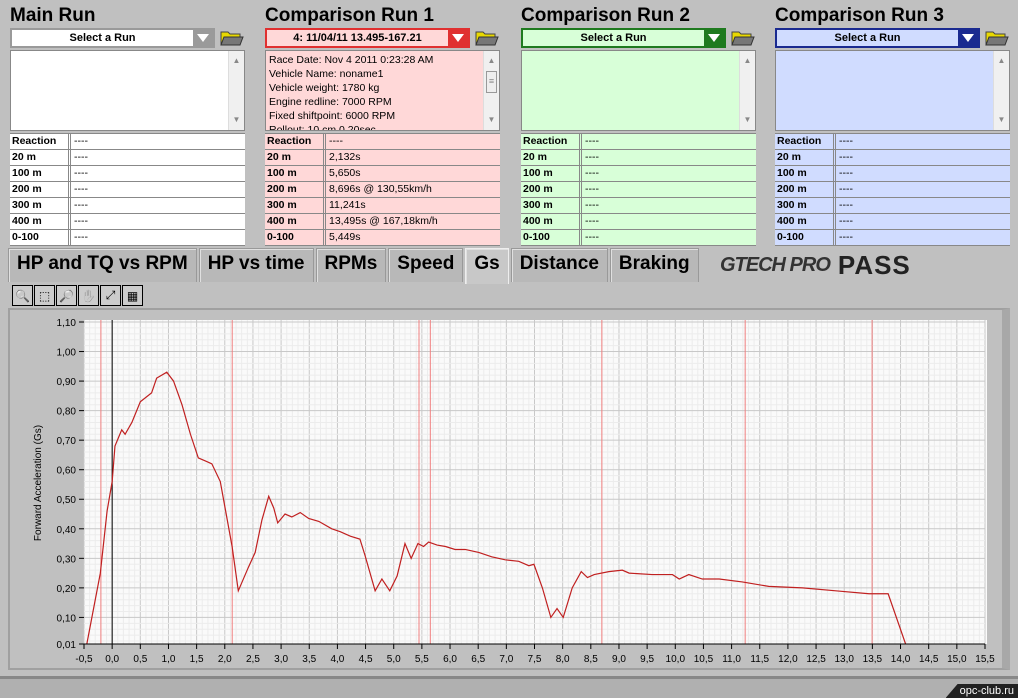 This screenshot has height=698, width=1018. What do you see at coordinates (38, 483) in the screenshot?
I see `y-axis-label: Forward Acceleration (Gs)` at bounding box center [38, 483].